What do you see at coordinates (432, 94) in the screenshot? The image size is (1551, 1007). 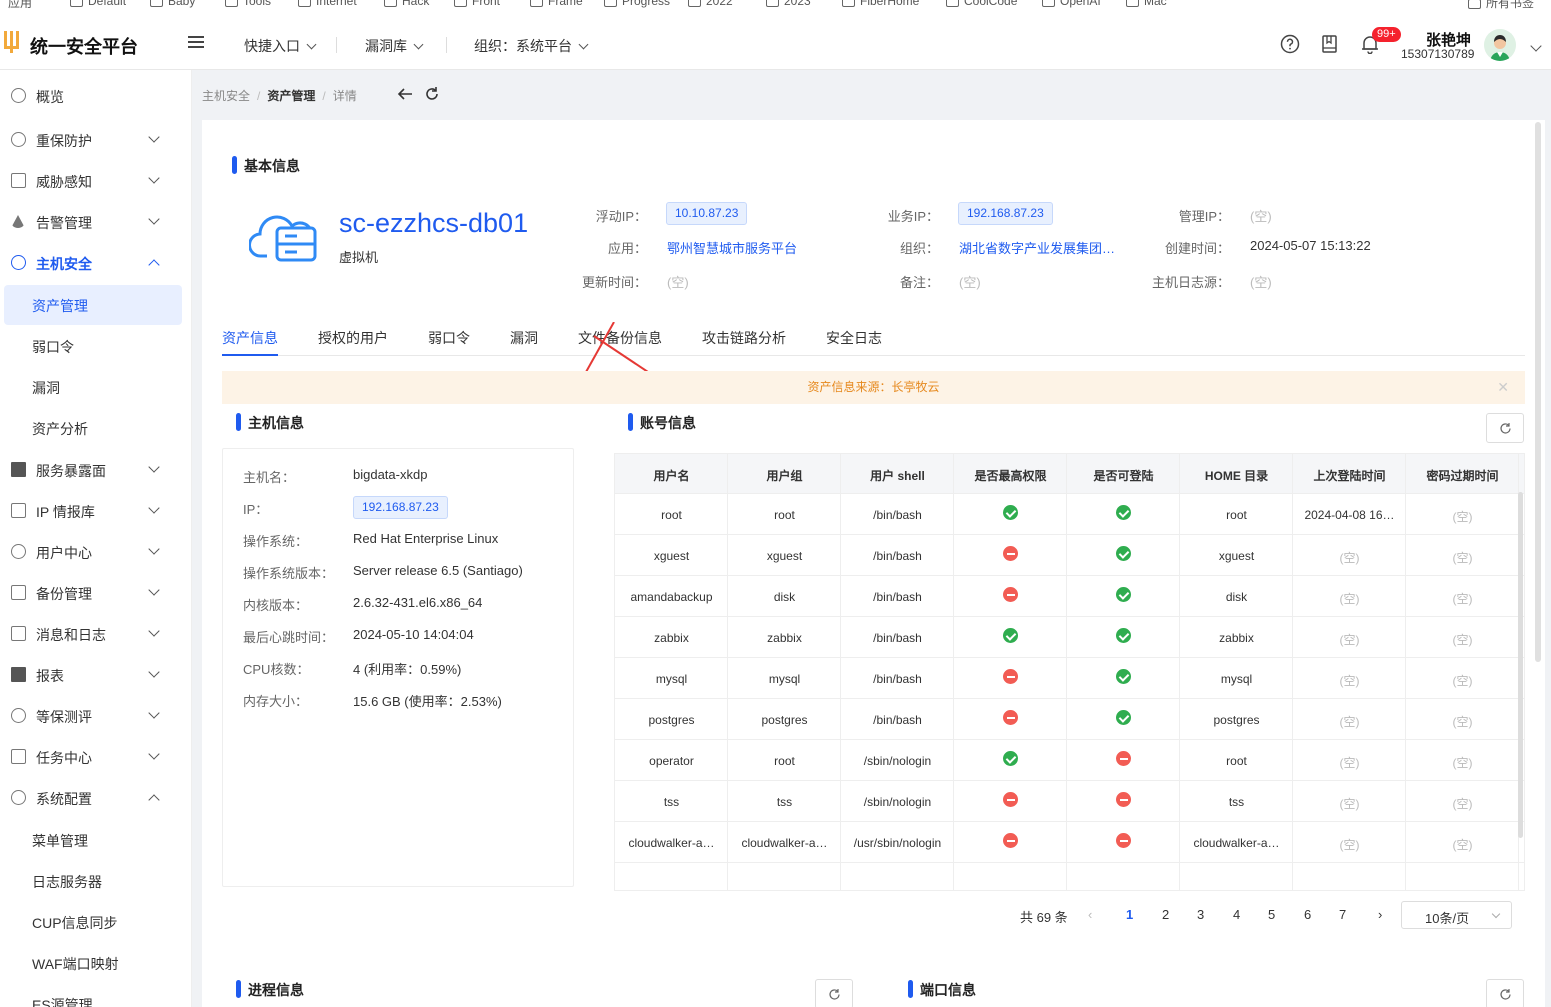 I see `reload-icon` at bounding box center [432, 94].